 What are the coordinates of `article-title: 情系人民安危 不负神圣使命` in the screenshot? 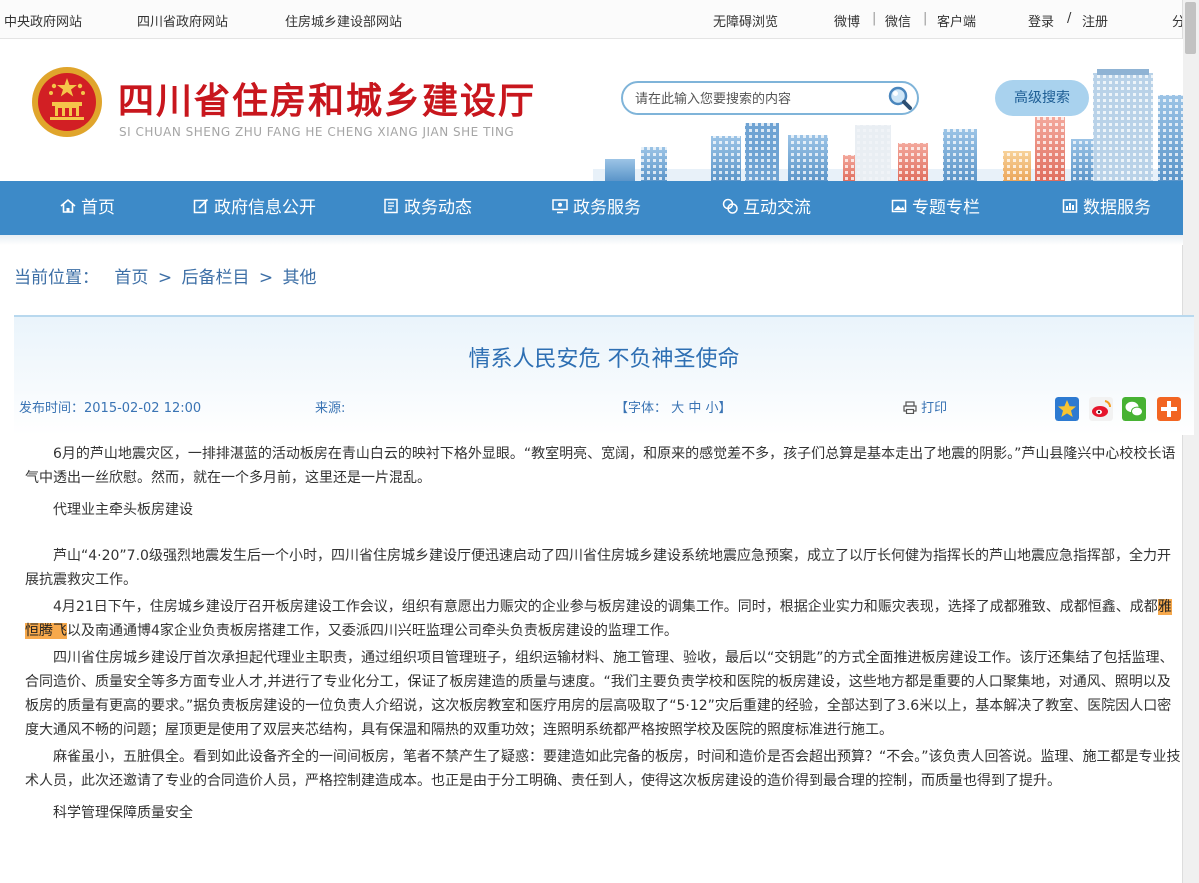 It's located at (604, 359).